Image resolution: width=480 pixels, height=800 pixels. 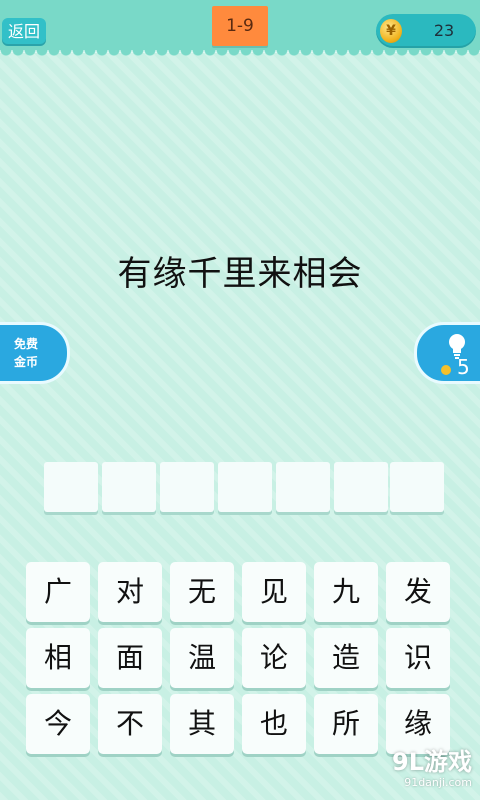 I want to click on char-key: 广, so click(x=58, y=592).